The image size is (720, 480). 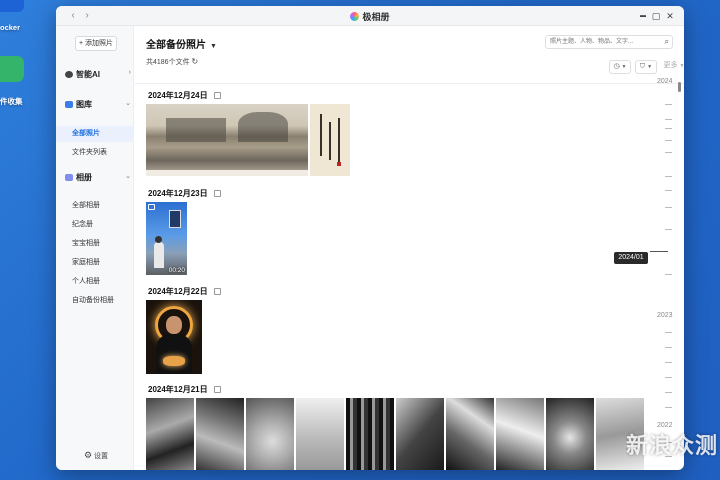 I want to click on more-label: 更多, so click(x=670, y=65).